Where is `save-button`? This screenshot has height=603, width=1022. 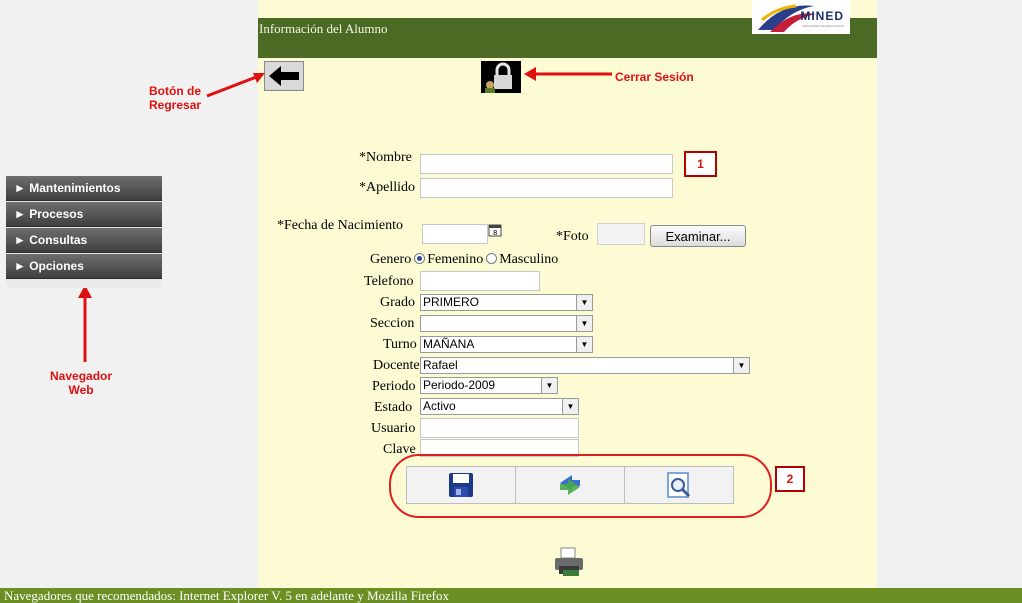
save-button is located at coordinates (461, 485).